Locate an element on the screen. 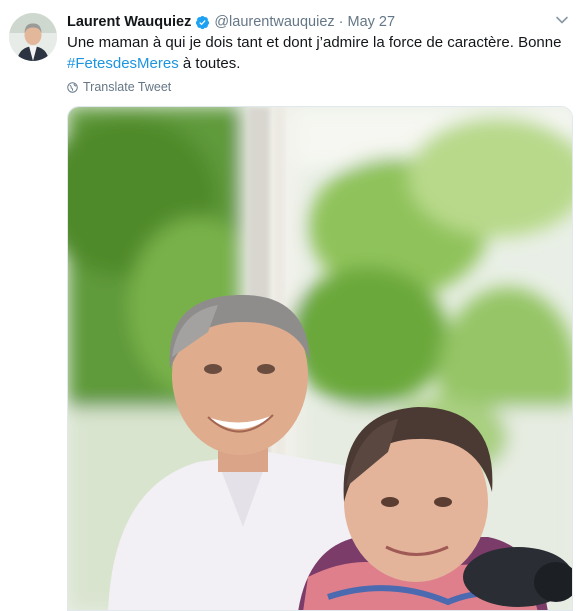 The height and width of the screenshot is (611, 583). verified-badge-icon is located at coordinates (203, 22).